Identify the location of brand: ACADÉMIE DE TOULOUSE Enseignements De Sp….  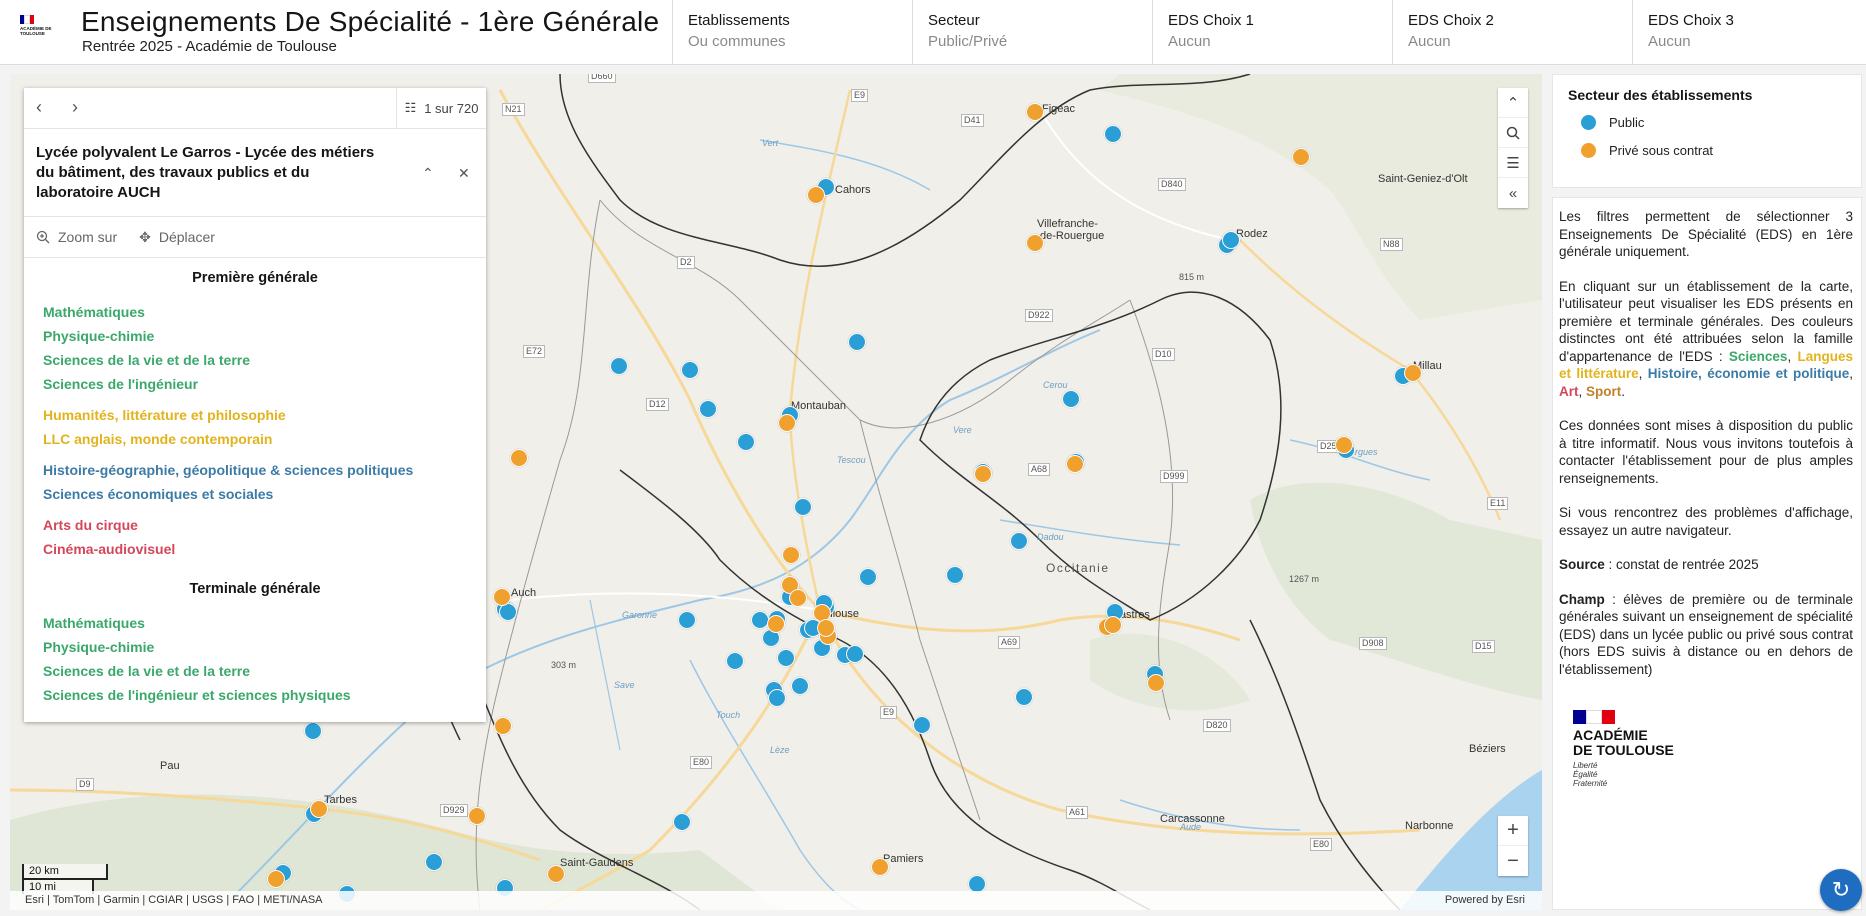
(336, 32).